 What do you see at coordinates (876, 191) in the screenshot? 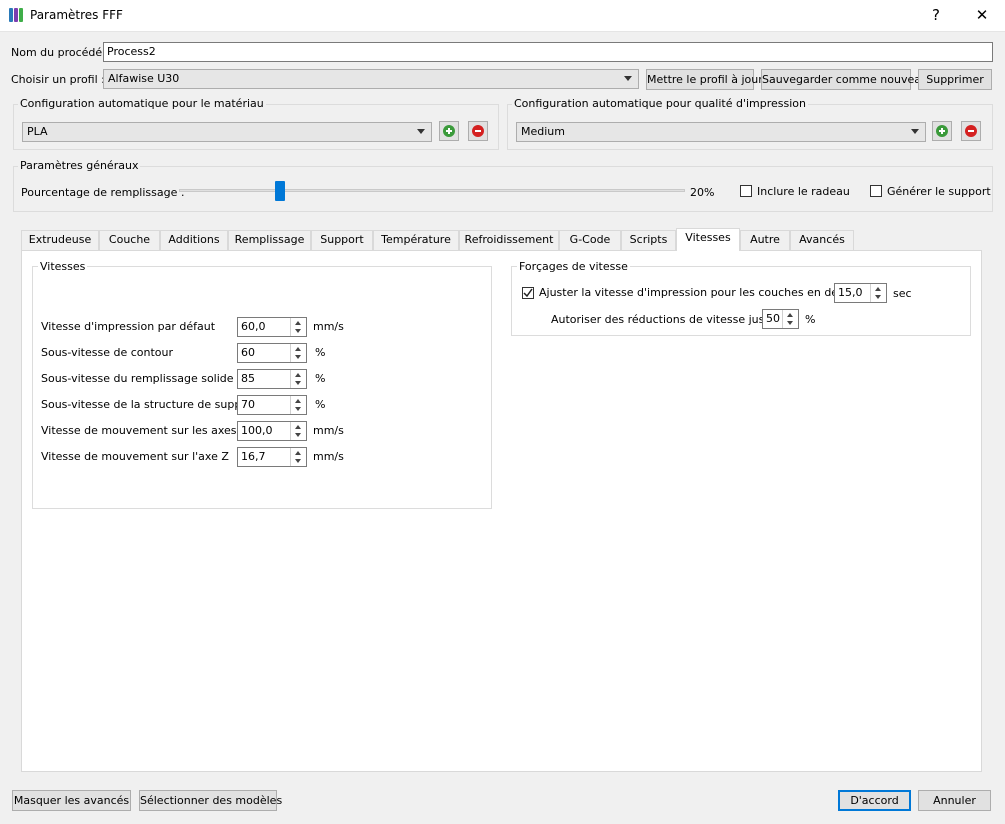
I see `support-checkbox` at bounding box center [876, 191].